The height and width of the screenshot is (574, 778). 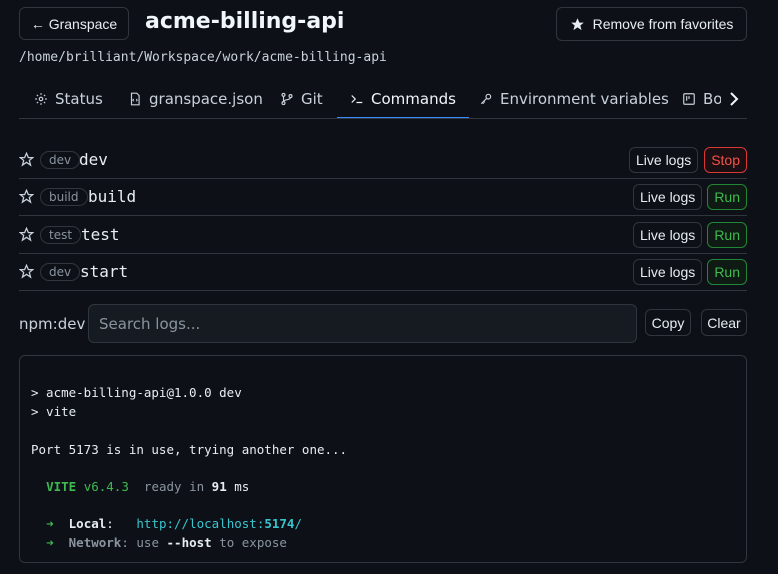 I want to click on tab-granspace-json: granspace.json, so click(x=195, y=99).